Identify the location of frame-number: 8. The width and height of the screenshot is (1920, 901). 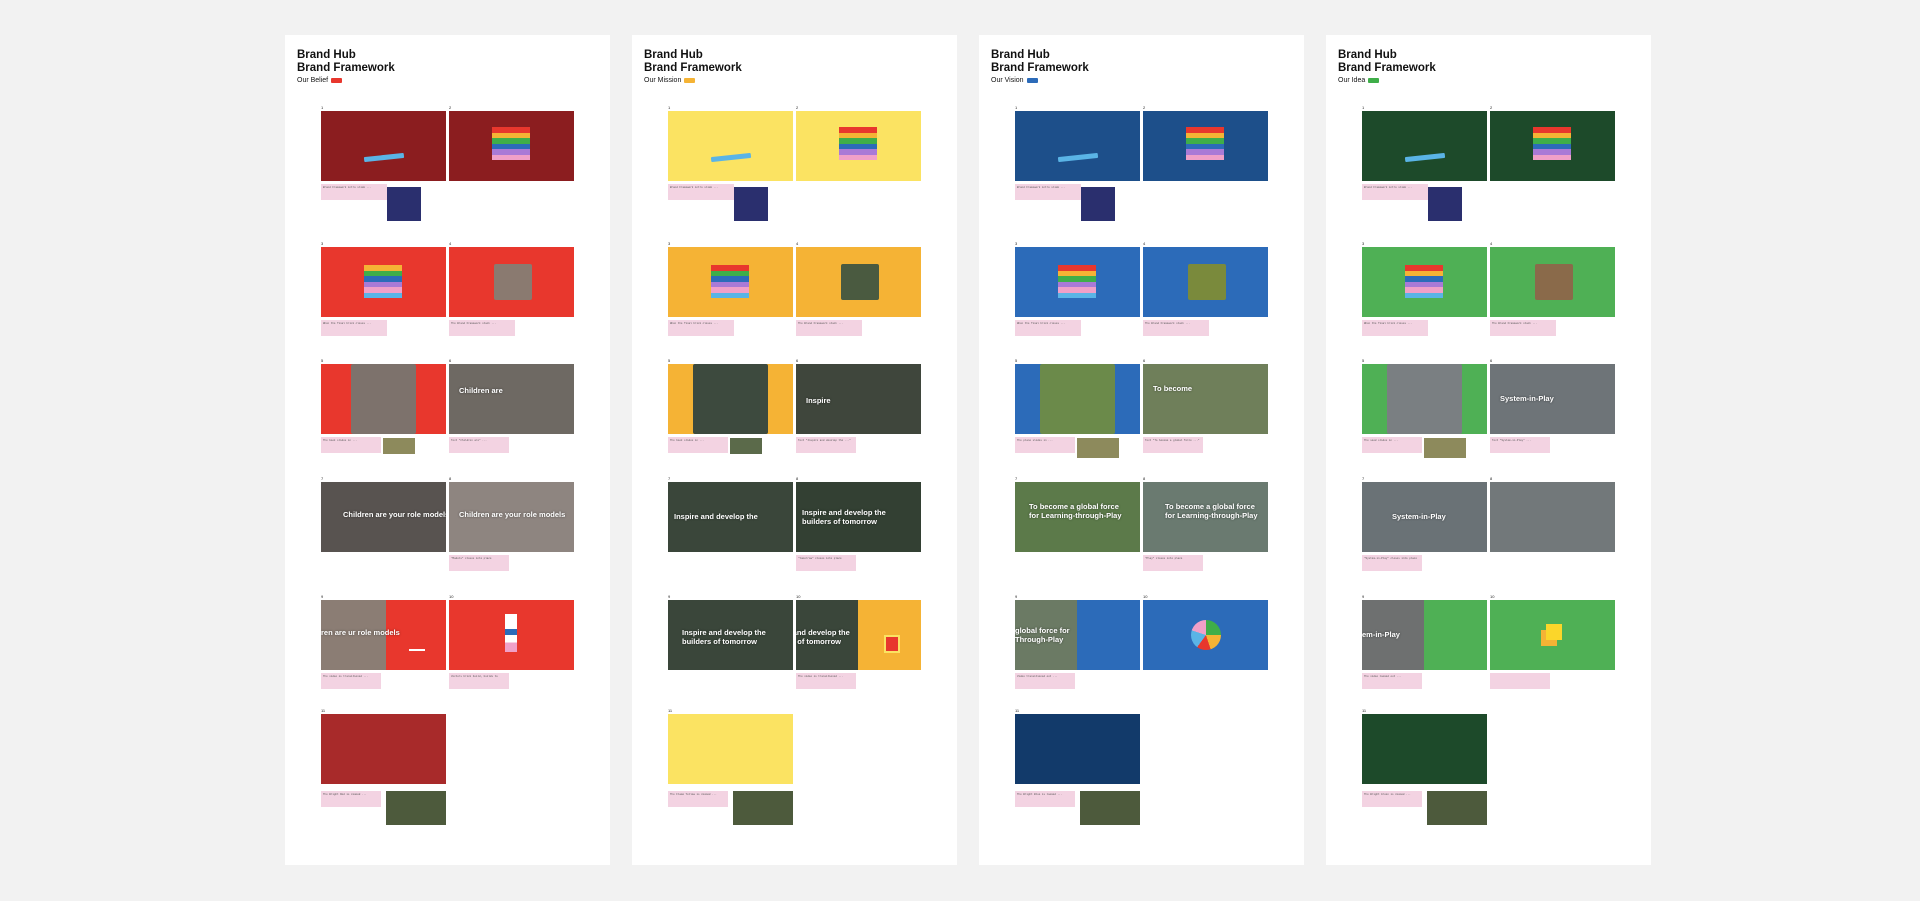
(1491, 478).